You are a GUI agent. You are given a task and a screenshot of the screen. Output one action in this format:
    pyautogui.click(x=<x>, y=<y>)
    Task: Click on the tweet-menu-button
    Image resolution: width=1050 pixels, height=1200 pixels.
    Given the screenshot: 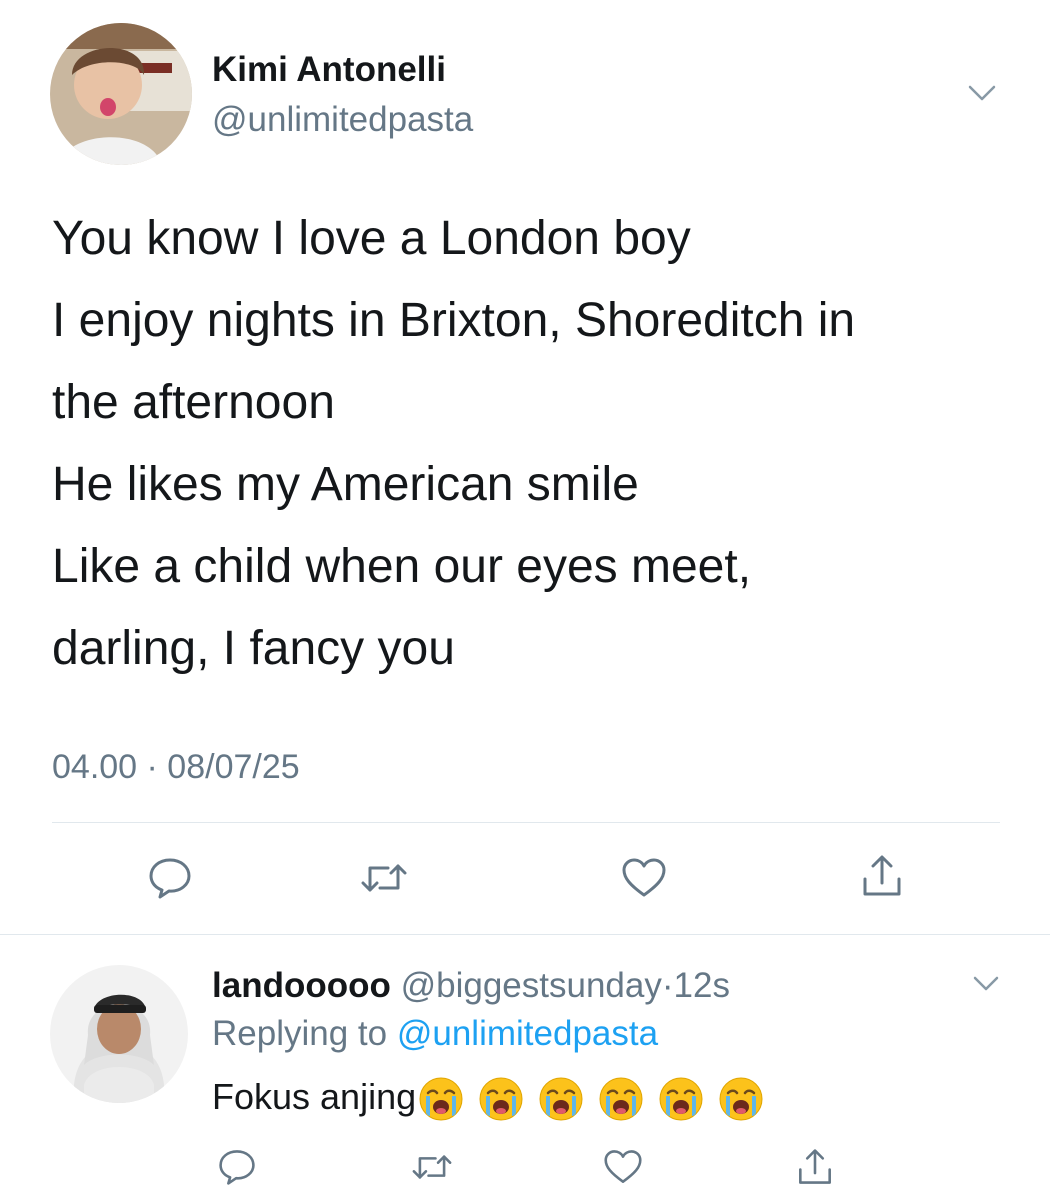 What is the action you would take?
    pyautogui.click(x=982, y=93)
    